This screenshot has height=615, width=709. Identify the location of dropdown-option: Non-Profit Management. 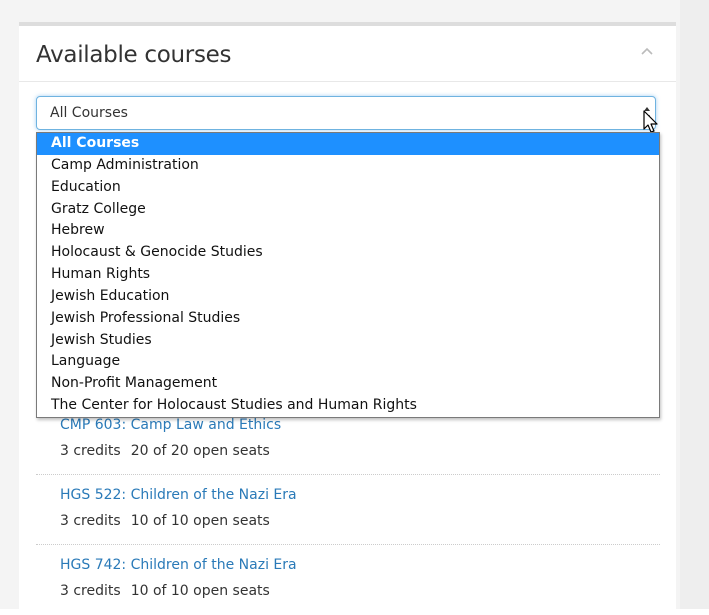
(348, 384).